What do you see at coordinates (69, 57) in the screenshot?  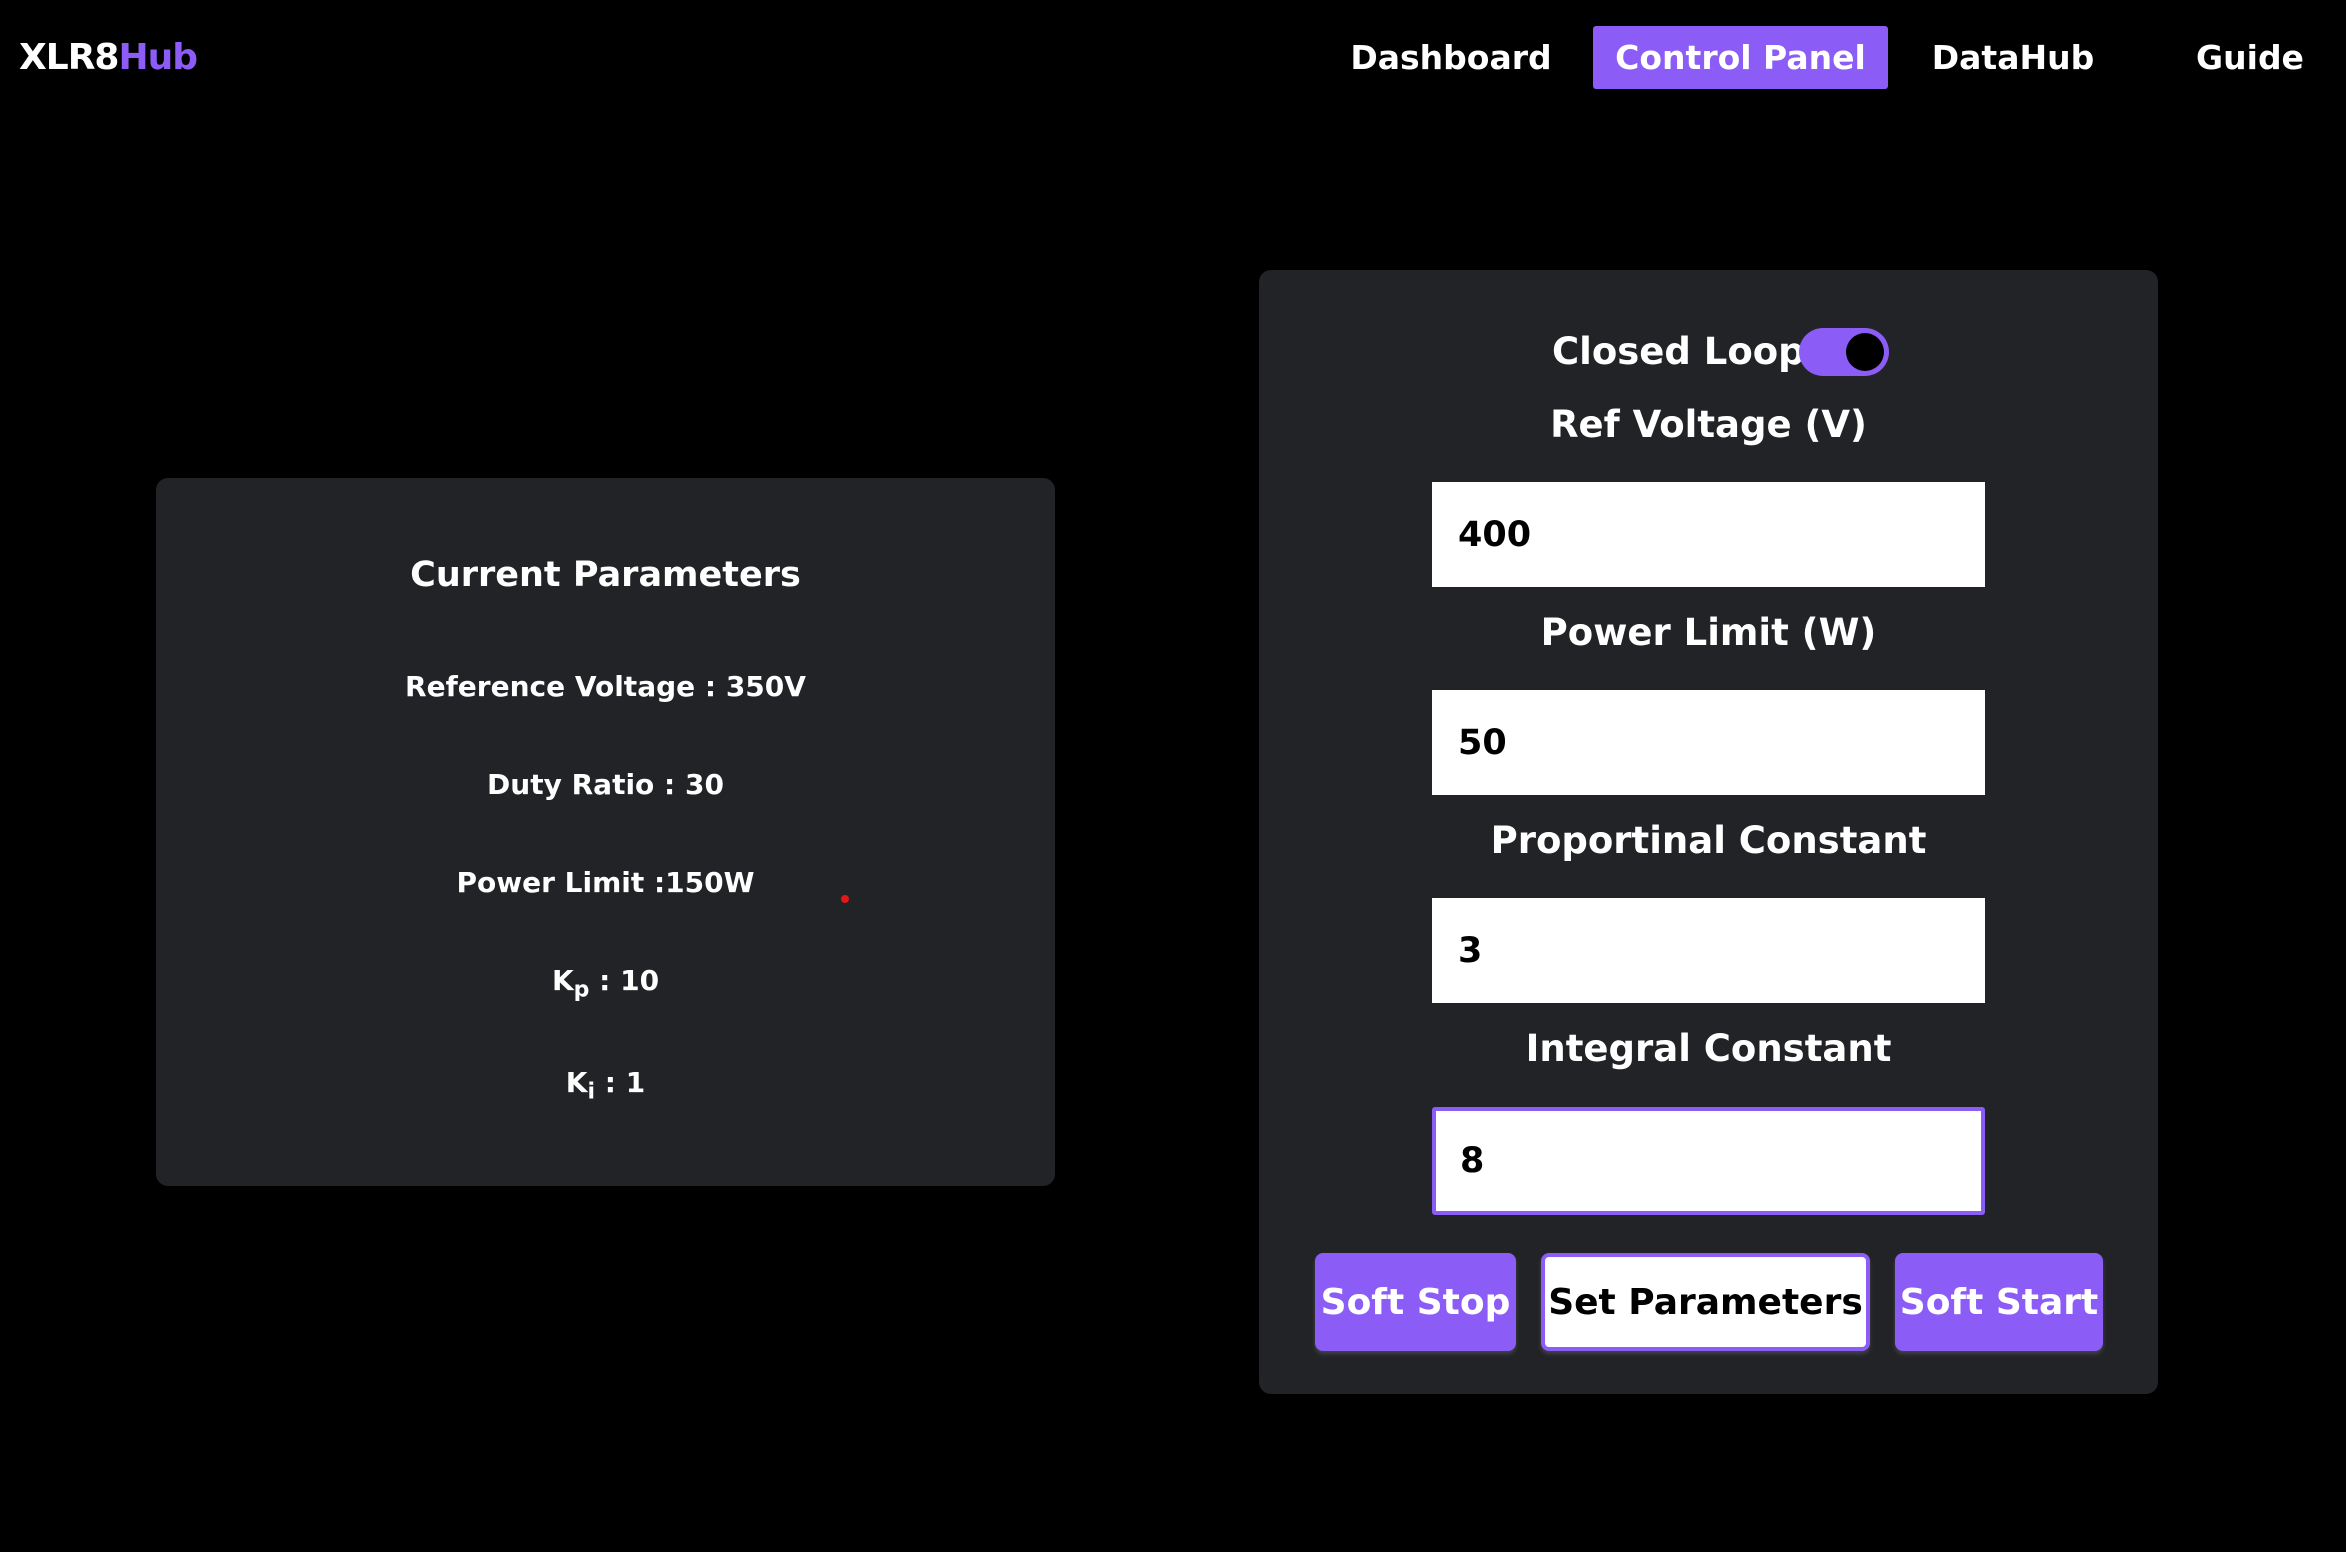 I see `brand-name-part1: XLR8` at bounding box center [69, 57].